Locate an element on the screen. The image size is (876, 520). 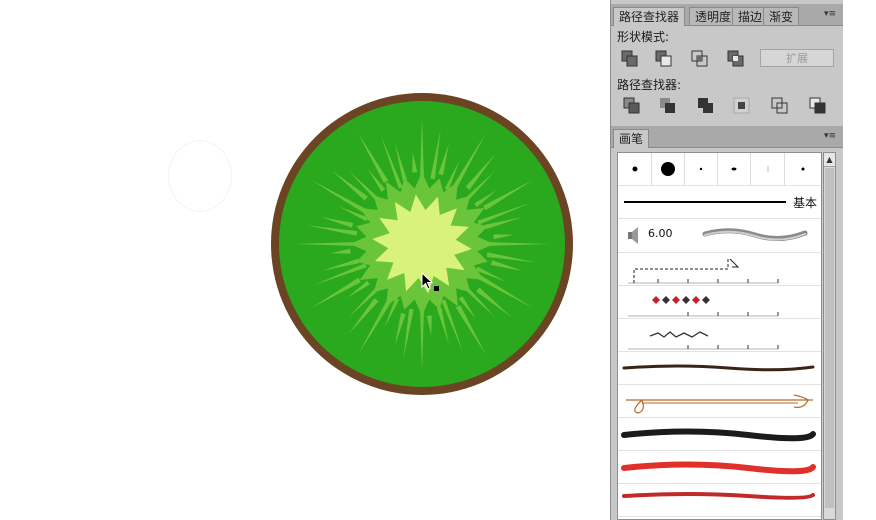
crop-icon is located at coordinates (742, 106).